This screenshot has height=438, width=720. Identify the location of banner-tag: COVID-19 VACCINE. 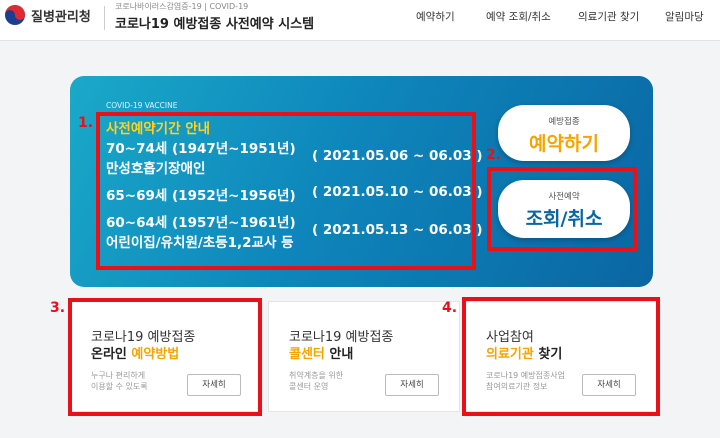
(142, 105).